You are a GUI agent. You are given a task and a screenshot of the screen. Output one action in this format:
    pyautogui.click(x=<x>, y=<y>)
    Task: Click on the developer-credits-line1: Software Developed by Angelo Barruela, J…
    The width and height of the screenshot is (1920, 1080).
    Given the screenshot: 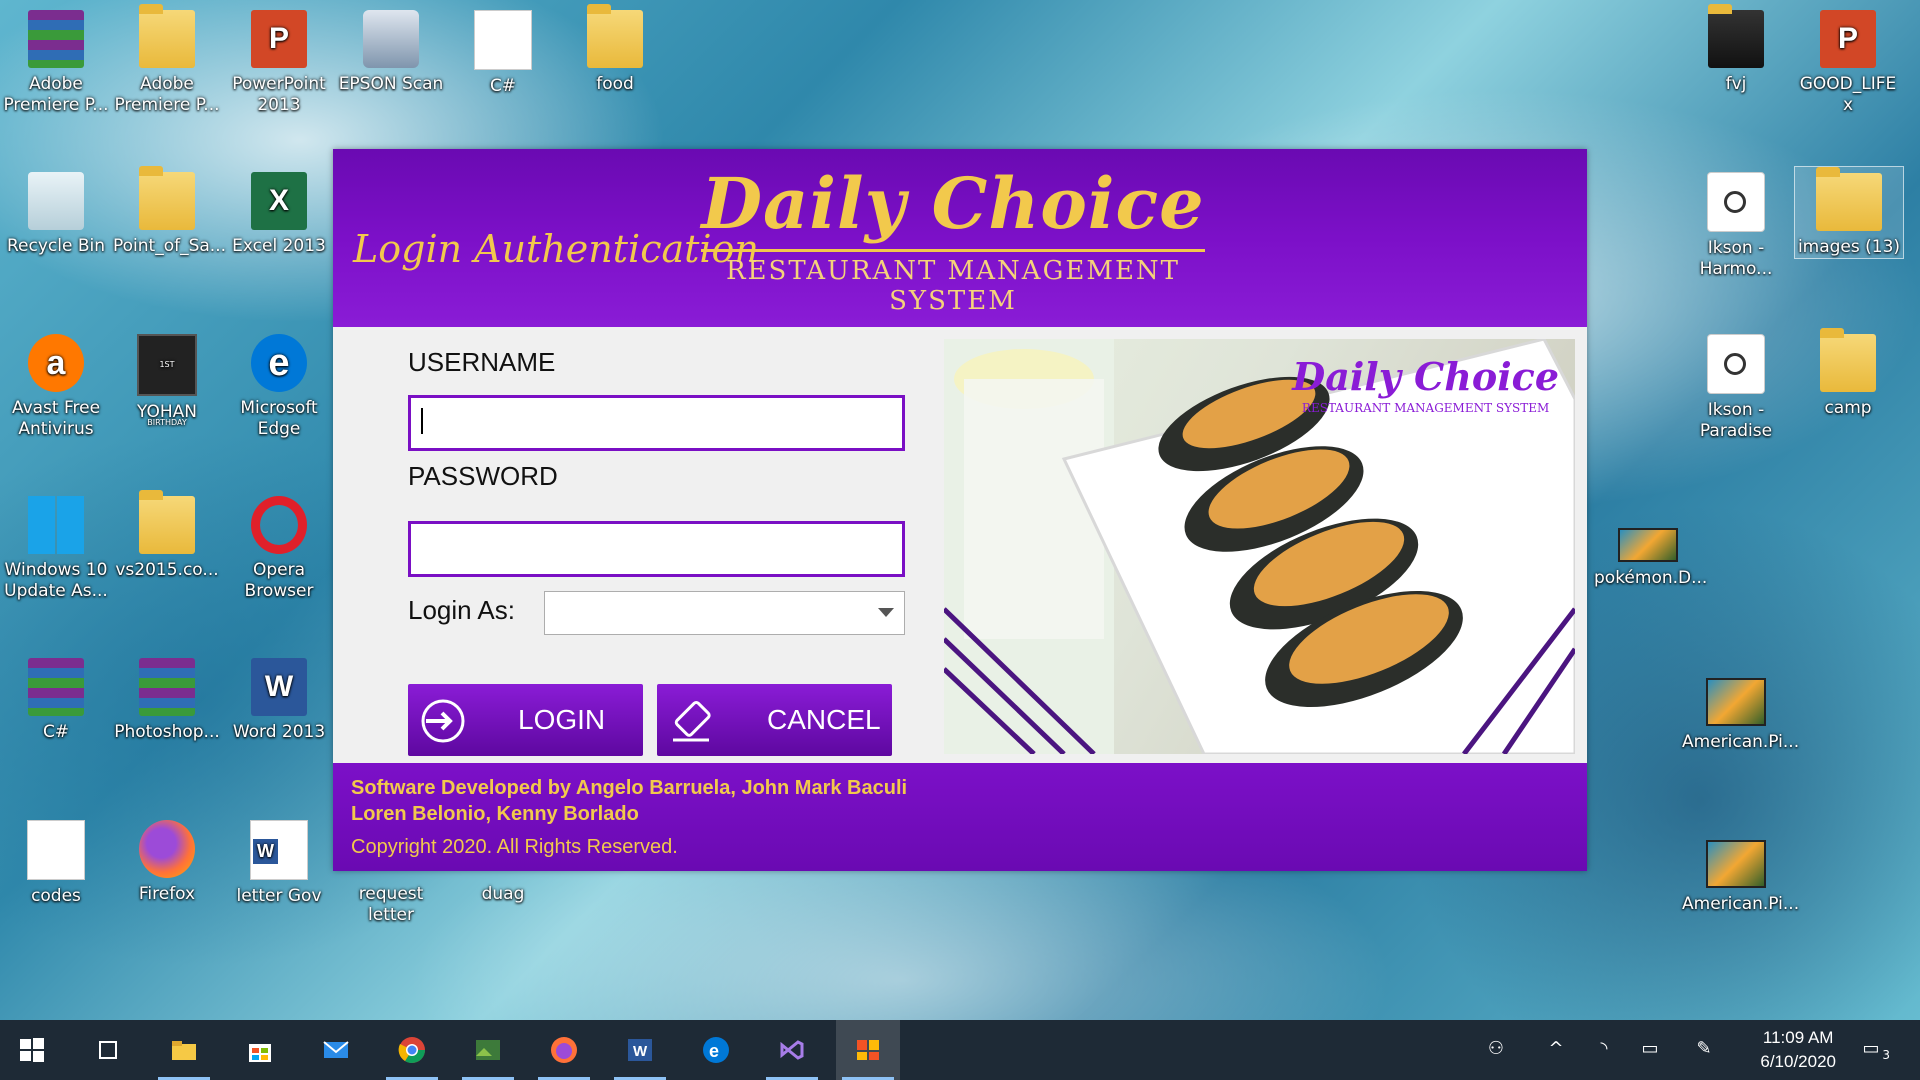 What is the action you would take?
    pyautogui.click(x=629, y=788)
    